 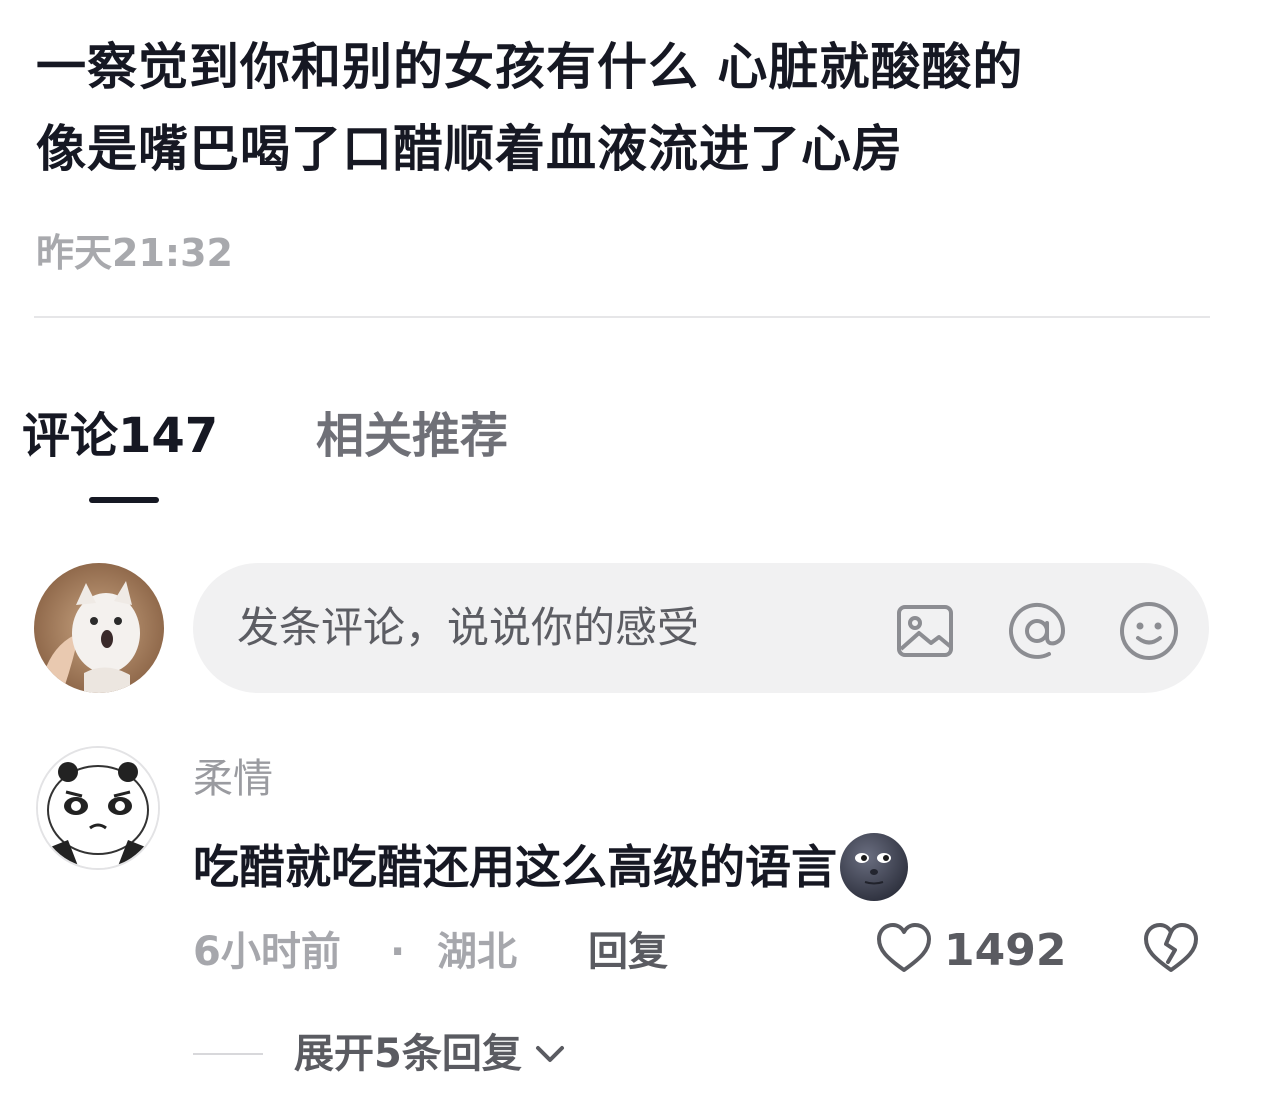 What do you see at coordinates (228, 1054) in the screenshot?
I see `expand-divider` at bounding box center [228, 1054].